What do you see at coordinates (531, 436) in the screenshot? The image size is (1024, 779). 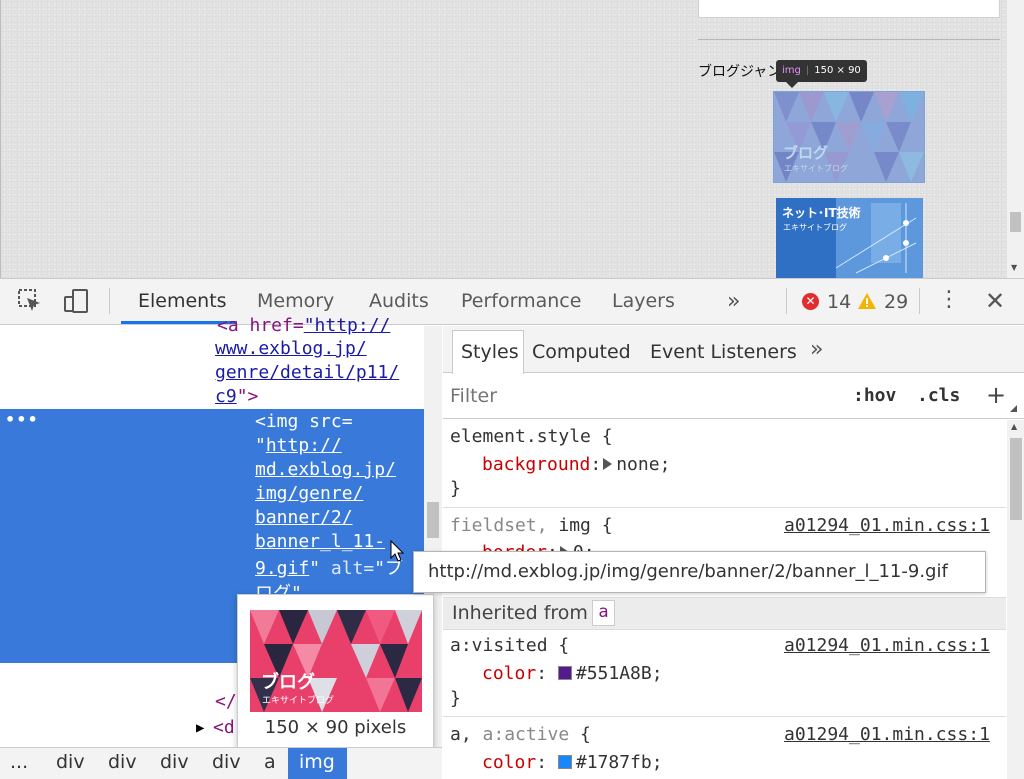 I see `element-style-selector: element.style {` at bounding box center [531, 436].